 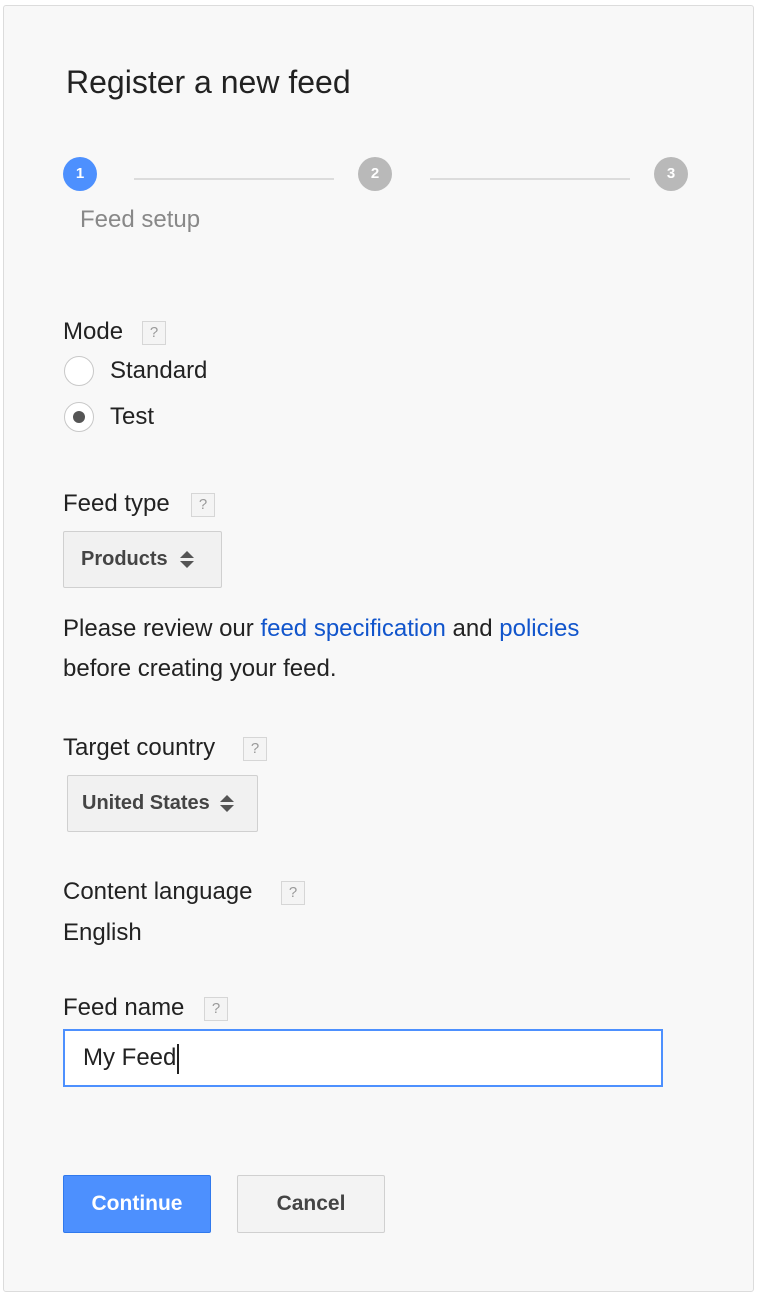 I want to click on step-1-indicator: 1, so click(x=80, y=174).